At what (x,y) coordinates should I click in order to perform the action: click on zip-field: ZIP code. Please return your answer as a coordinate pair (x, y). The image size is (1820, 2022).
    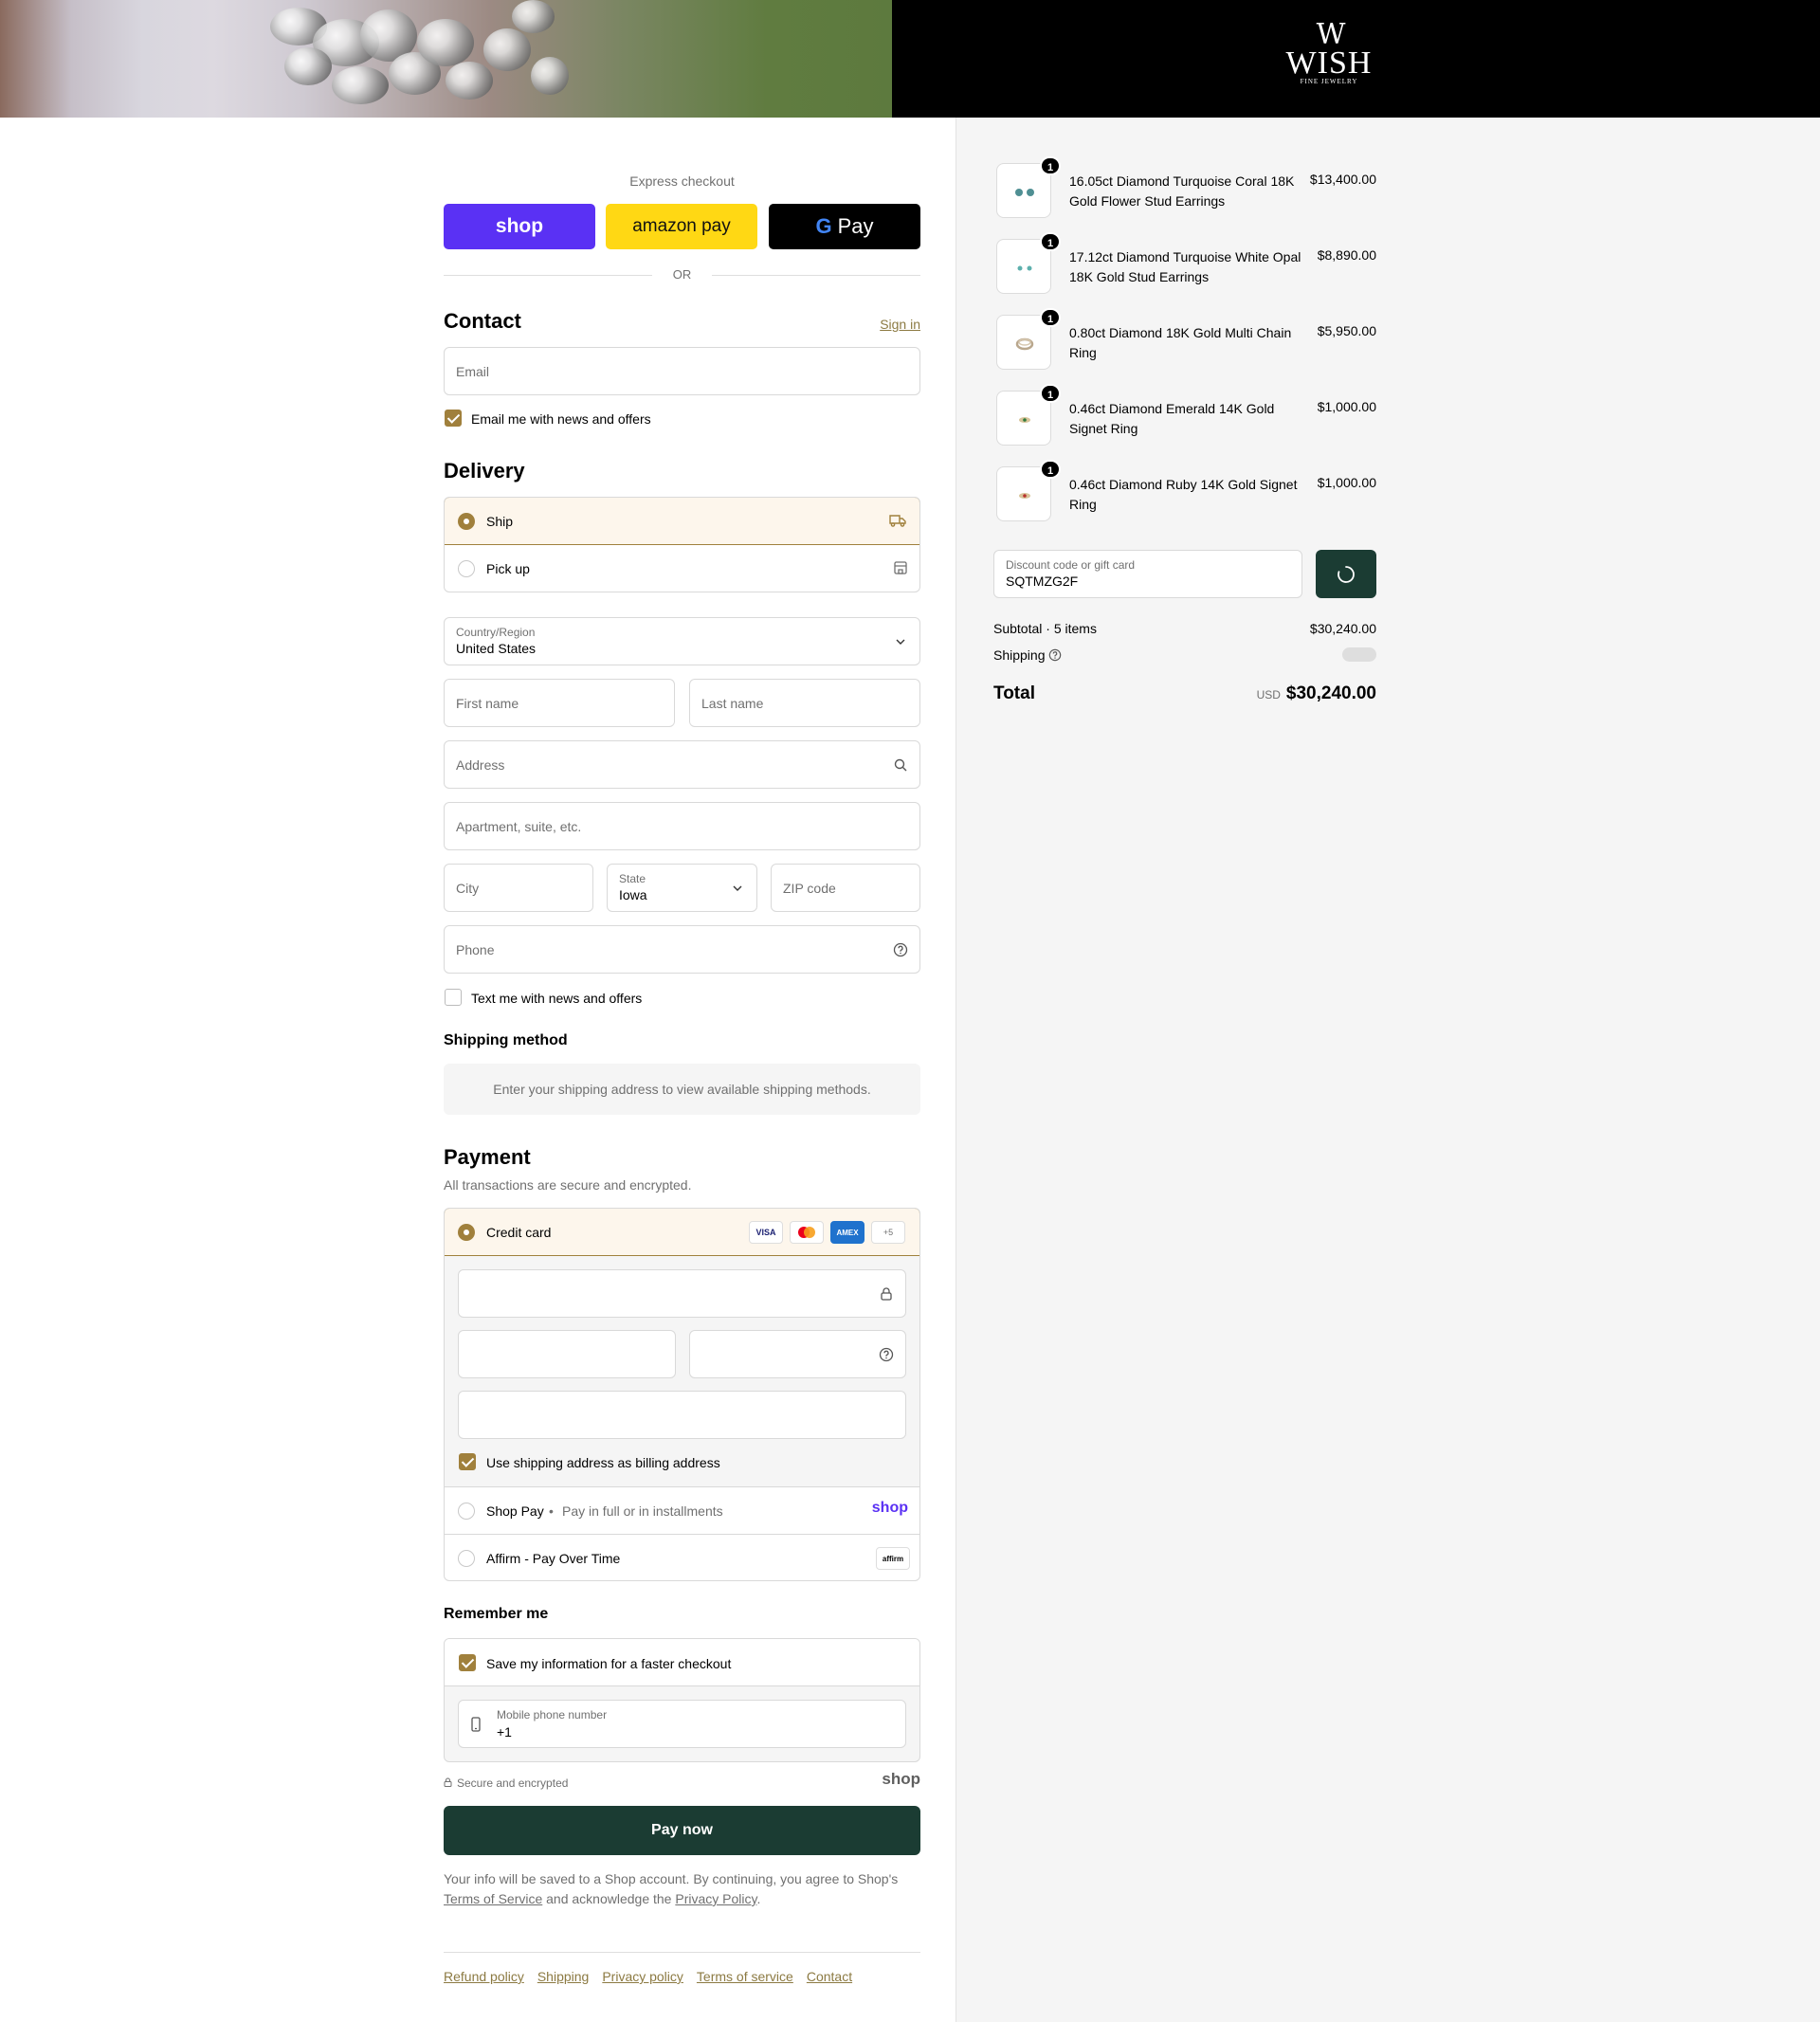
    Looking at the image, I should click on (845, 888).